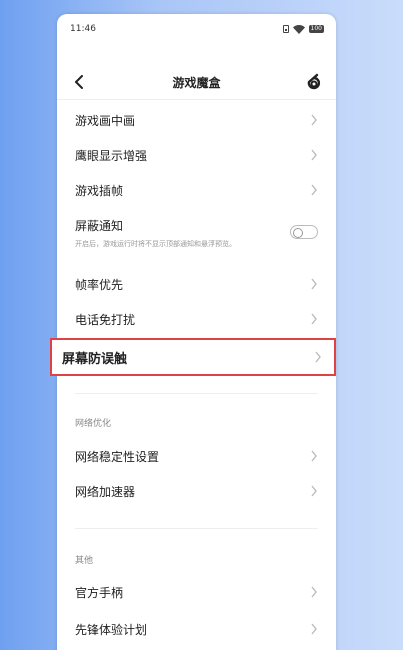 The image size is (403, 650). Describe the element at coordinates (196, 491) in the screenshot. I see `list-item-network-accelerator: 网络加速器` at that location.